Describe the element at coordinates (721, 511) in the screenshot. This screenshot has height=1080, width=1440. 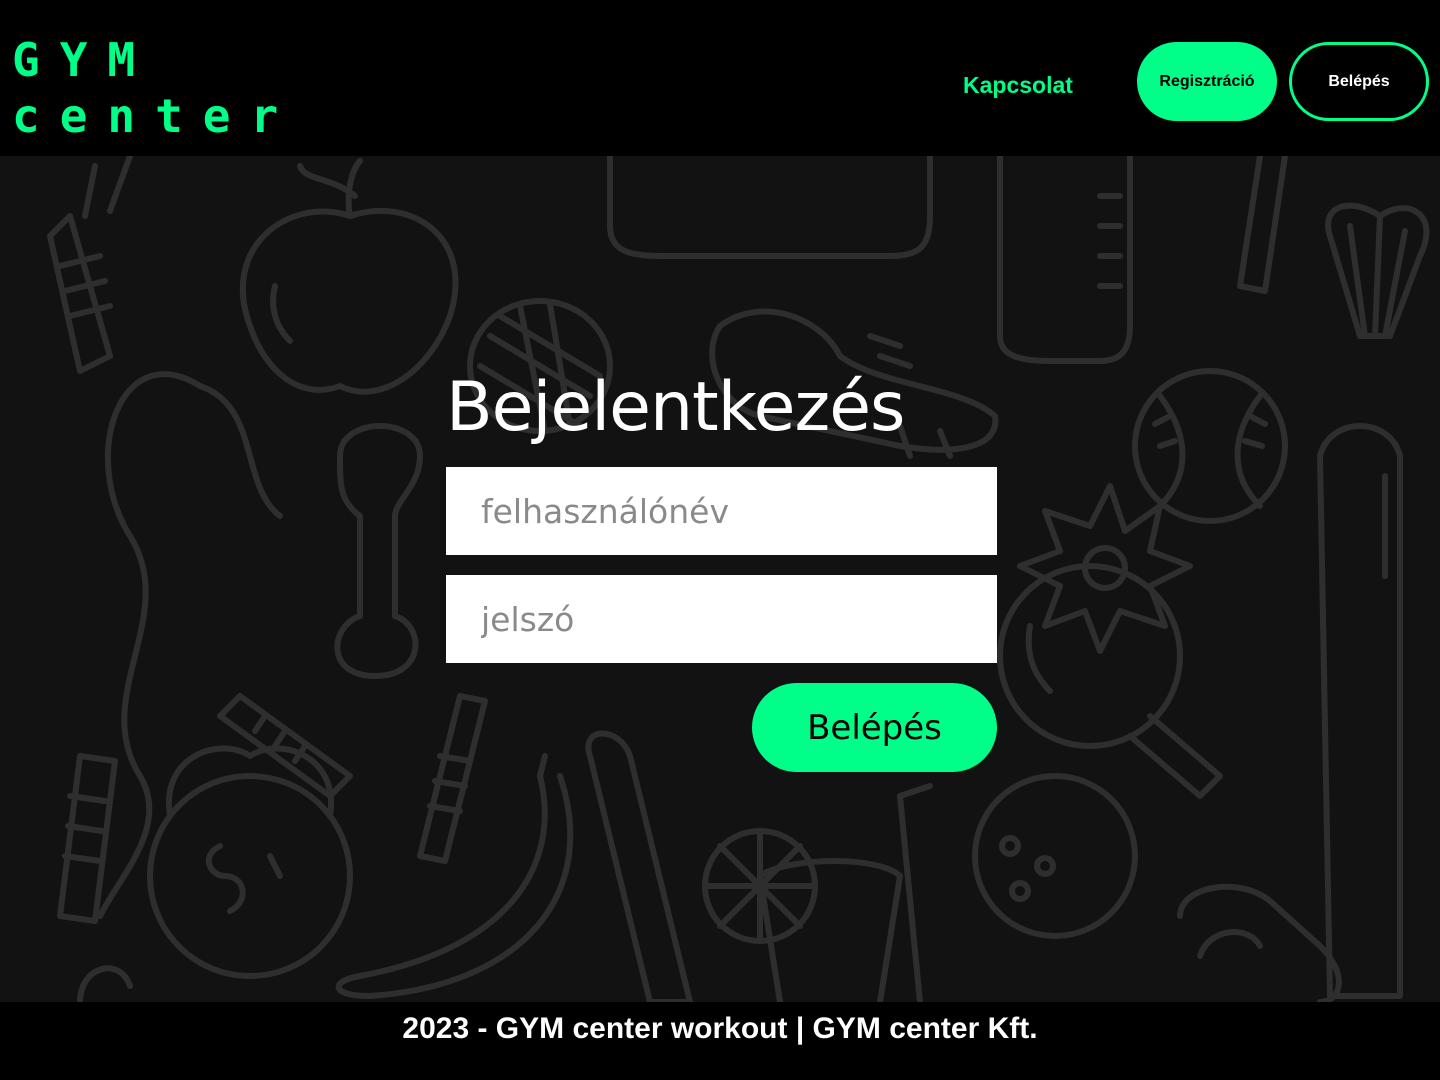
I see `username-input` at that location.